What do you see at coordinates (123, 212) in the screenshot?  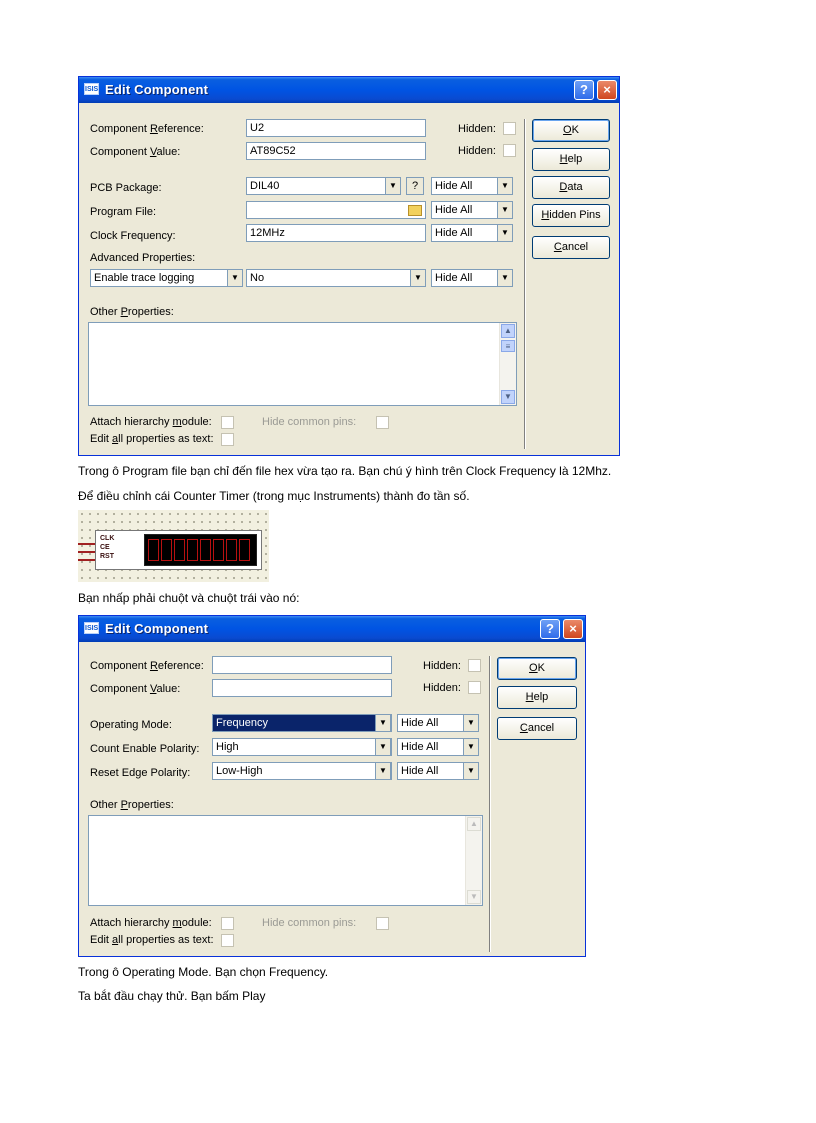 I see `program-file-label: Program File:` at bounding box center [123, 212].